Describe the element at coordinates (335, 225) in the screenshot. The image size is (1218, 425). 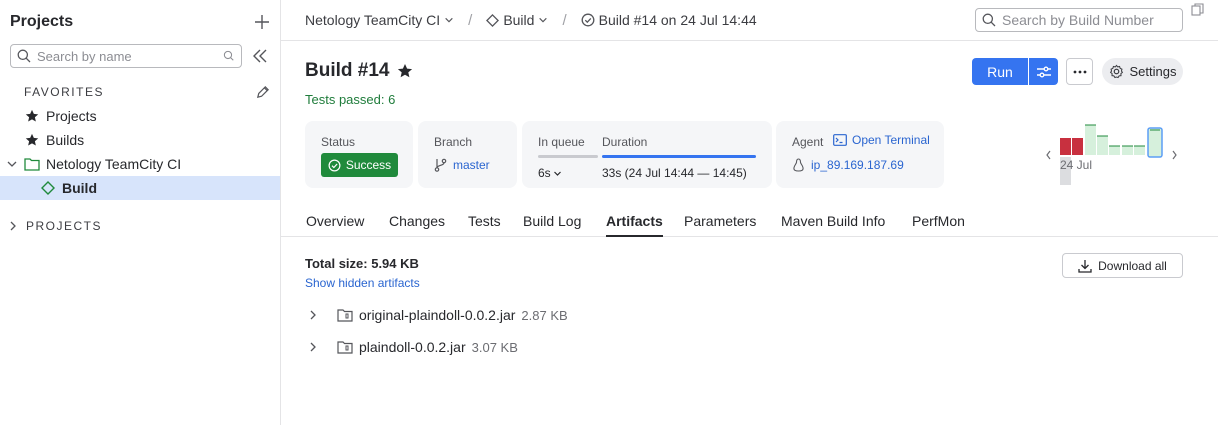
I see `tab-overview: Overview` at that location.